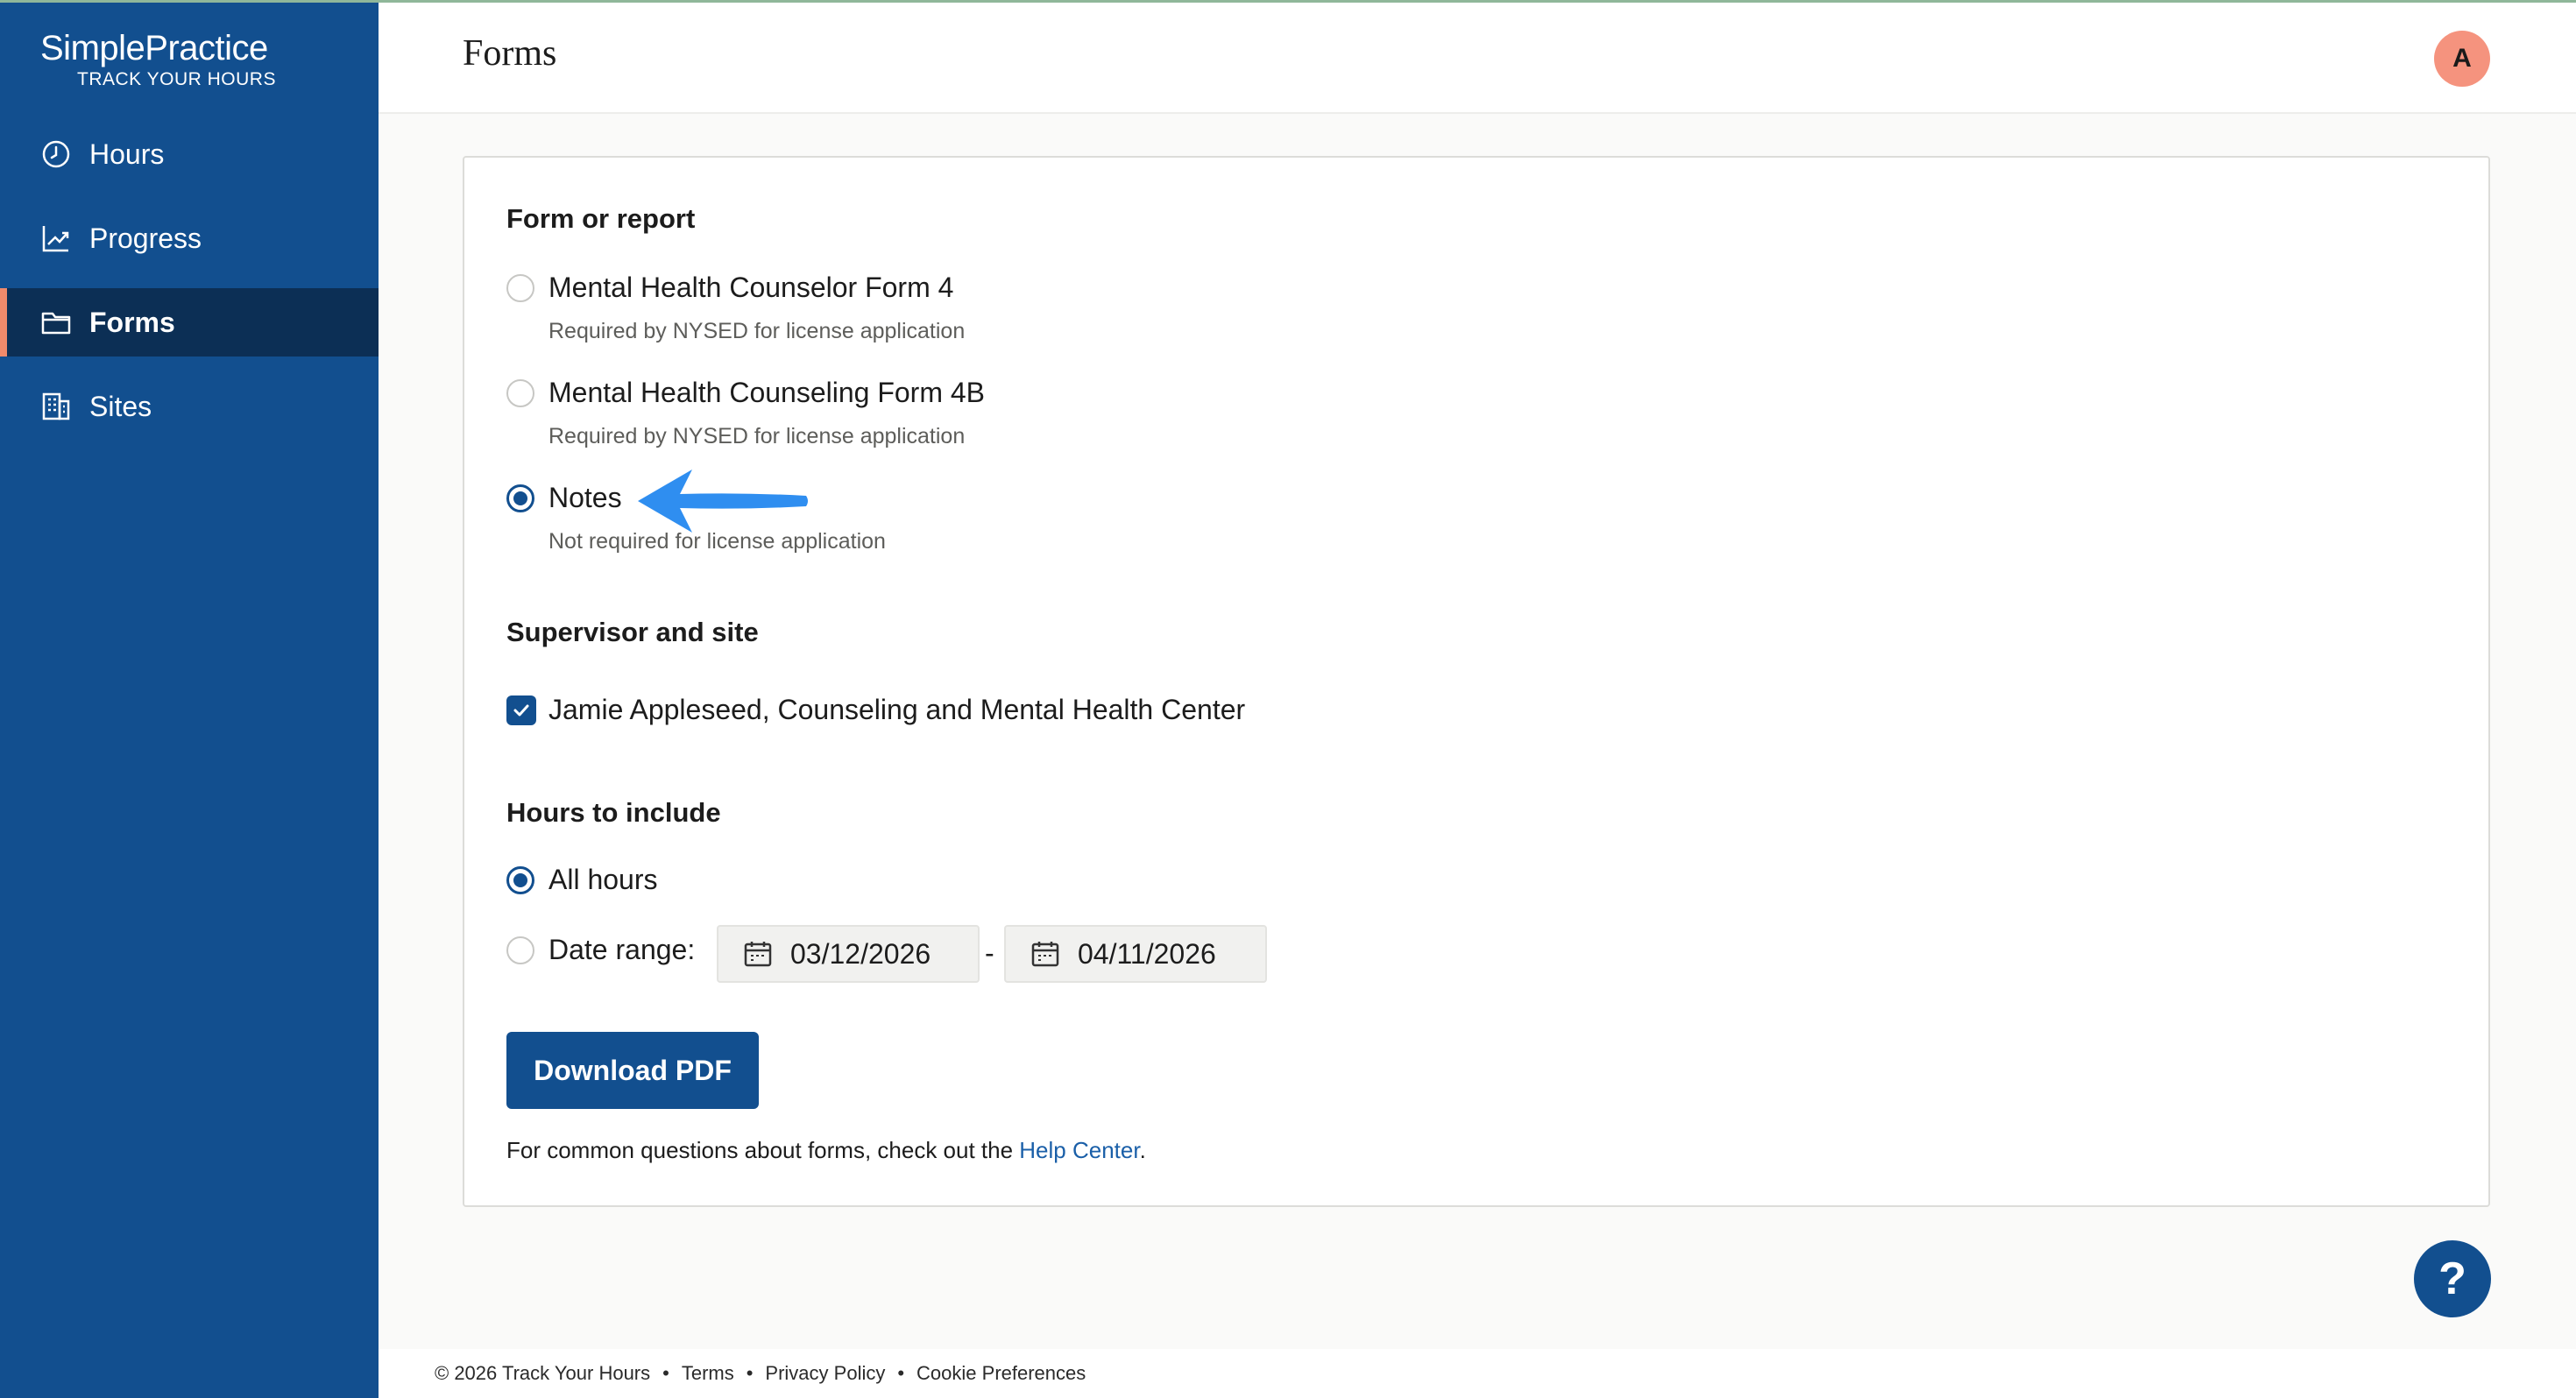 The width and height of the screenshot is (2576, 1398). I want to click on checkbox-checked, so click(521, 710).